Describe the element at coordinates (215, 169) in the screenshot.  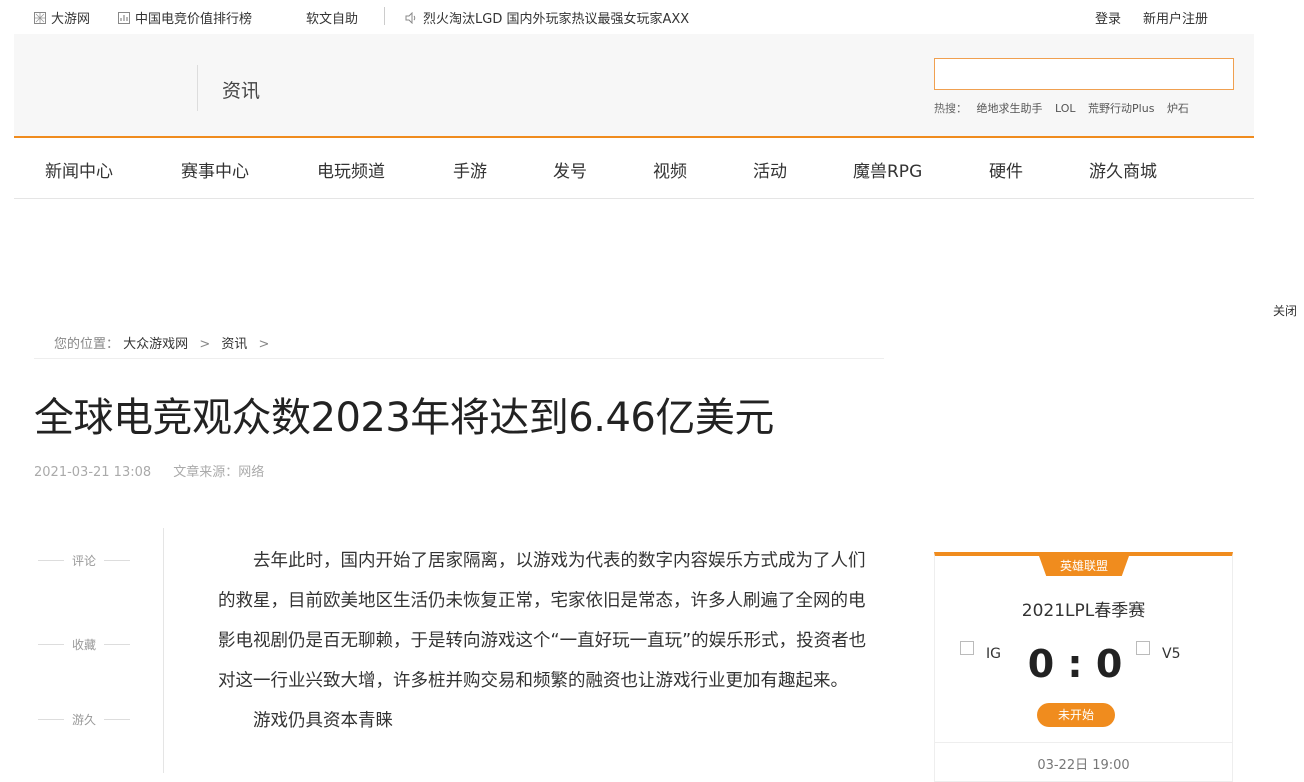
I see `nav-item-events: 赛事中心` at that location.